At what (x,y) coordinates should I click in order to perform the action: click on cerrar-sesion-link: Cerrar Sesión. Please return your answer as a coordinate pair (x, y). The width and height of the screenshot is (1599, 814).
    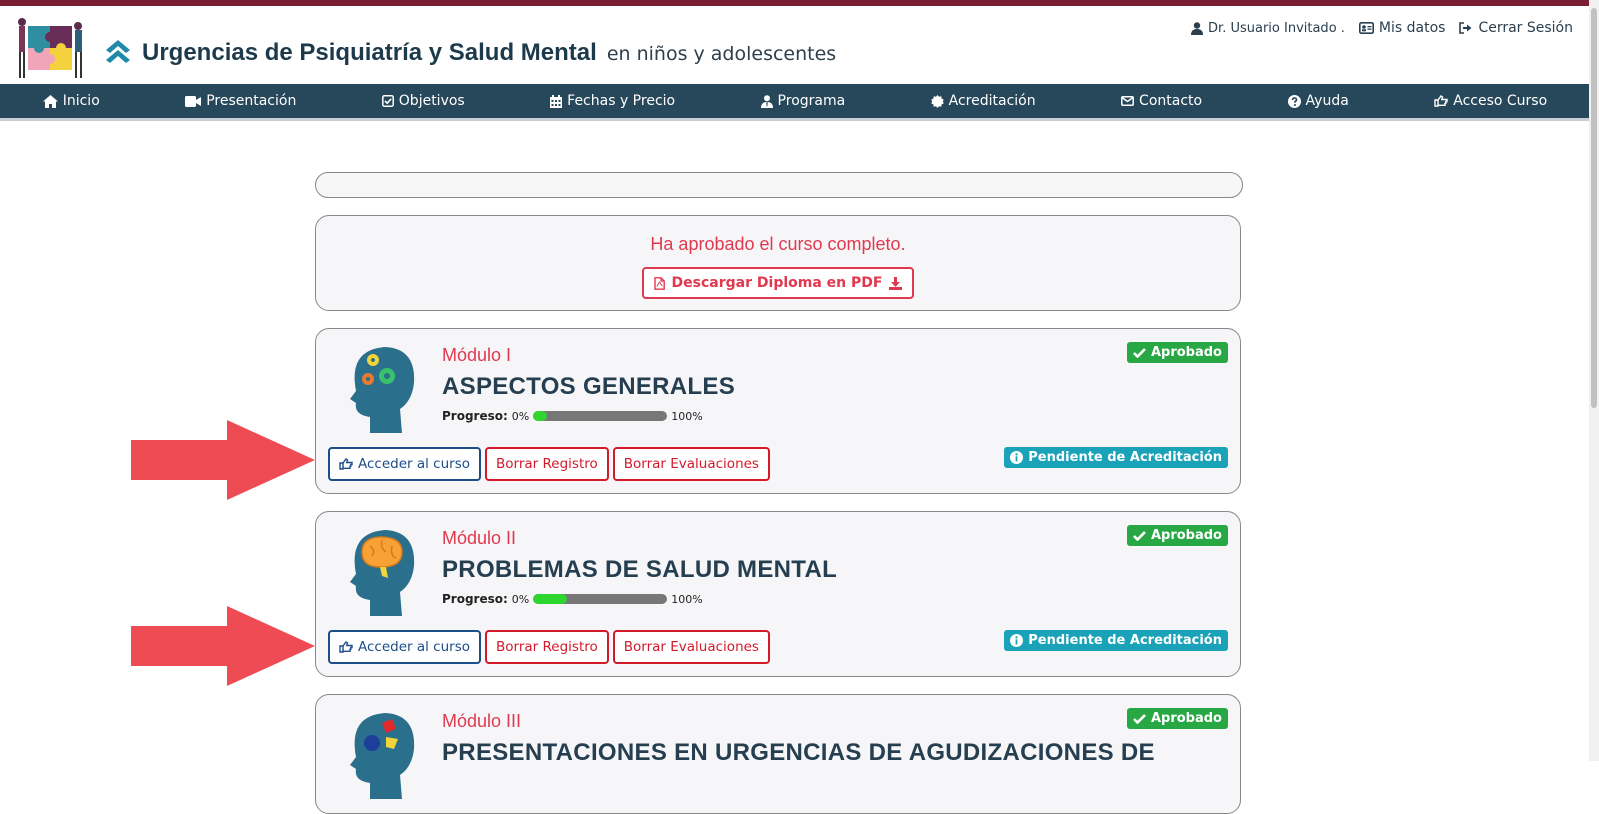
    Looking at the image, I should click on (1516, 28).